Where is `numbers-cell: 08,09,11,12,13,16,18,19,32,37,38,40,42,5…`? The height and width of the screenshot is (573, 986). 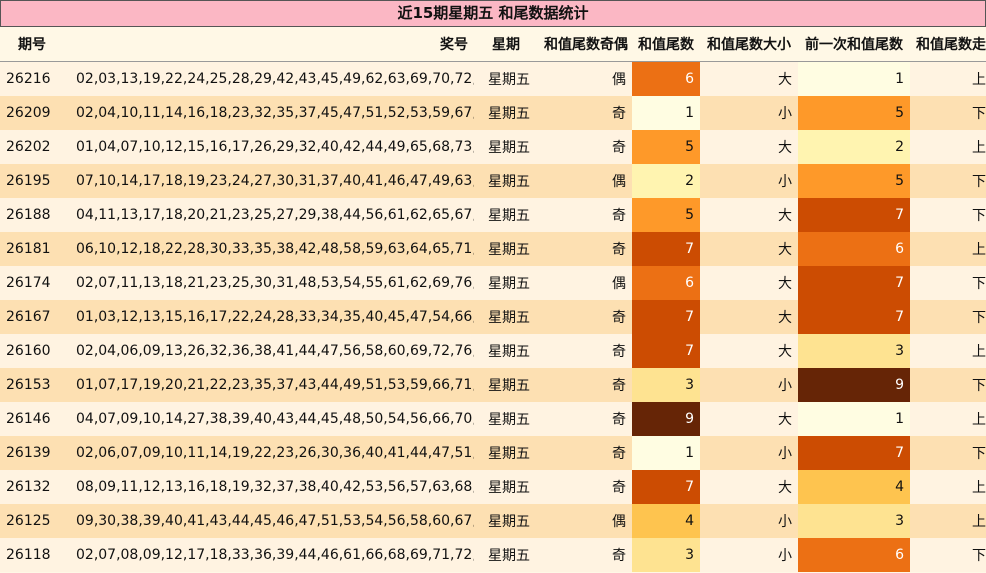 numbers-cell: 08,09,11,12,13,16,18,19,32,37,38,40,42,5… is located at coordinates (272, 487).